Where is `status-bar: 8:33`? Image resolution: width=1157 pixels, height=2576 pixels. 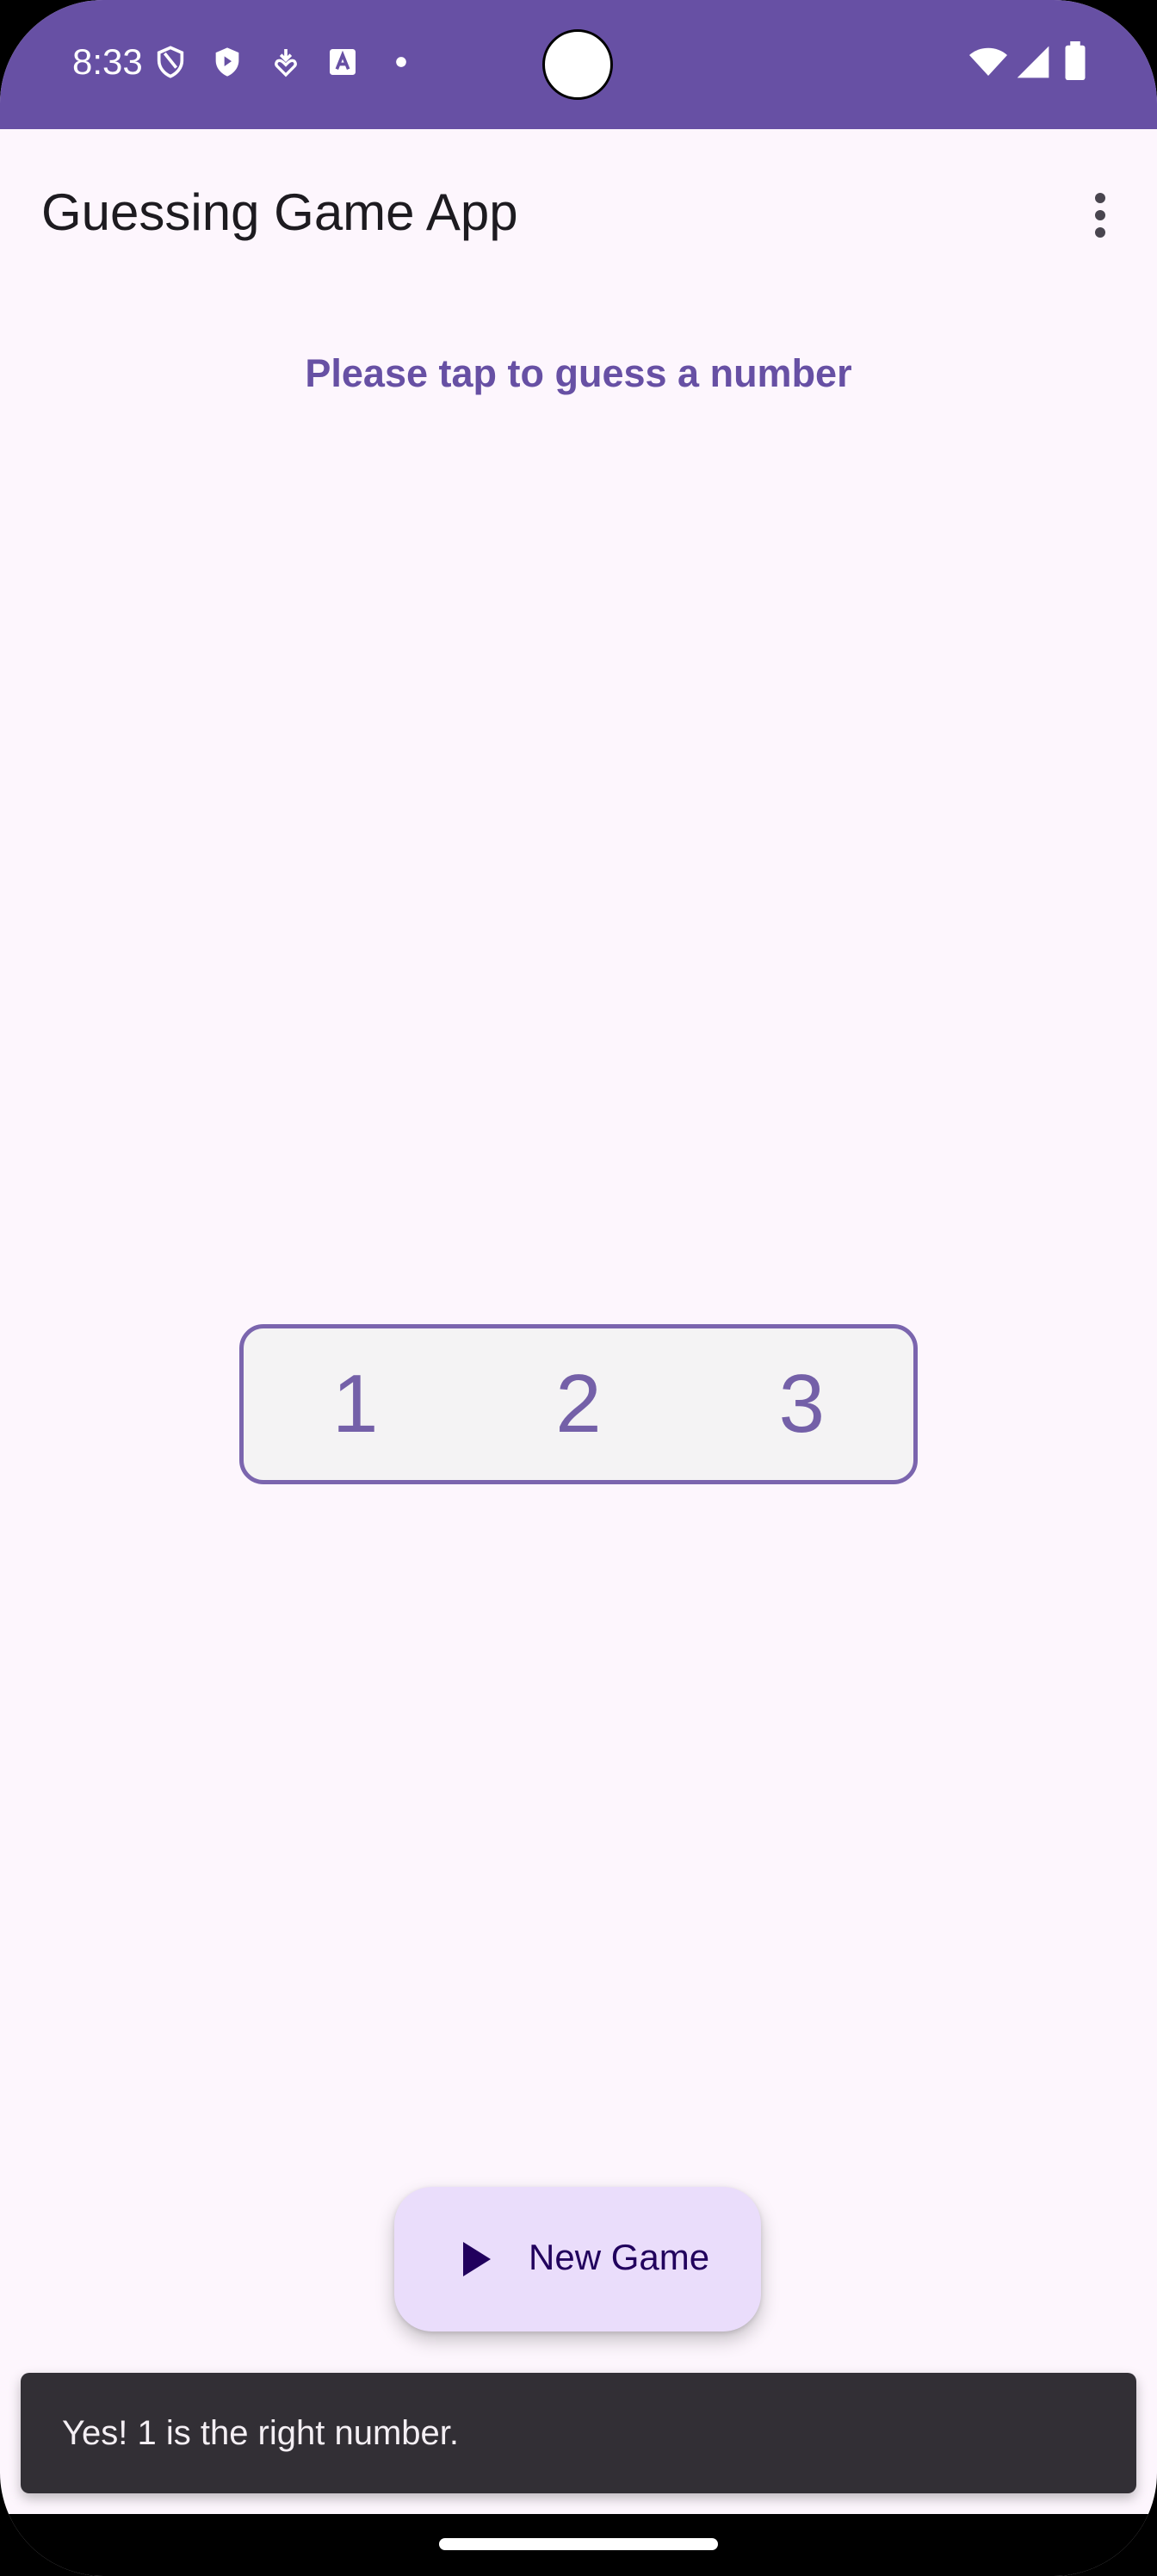 status-bar: 8:33 is located at coordinates (579, 64).